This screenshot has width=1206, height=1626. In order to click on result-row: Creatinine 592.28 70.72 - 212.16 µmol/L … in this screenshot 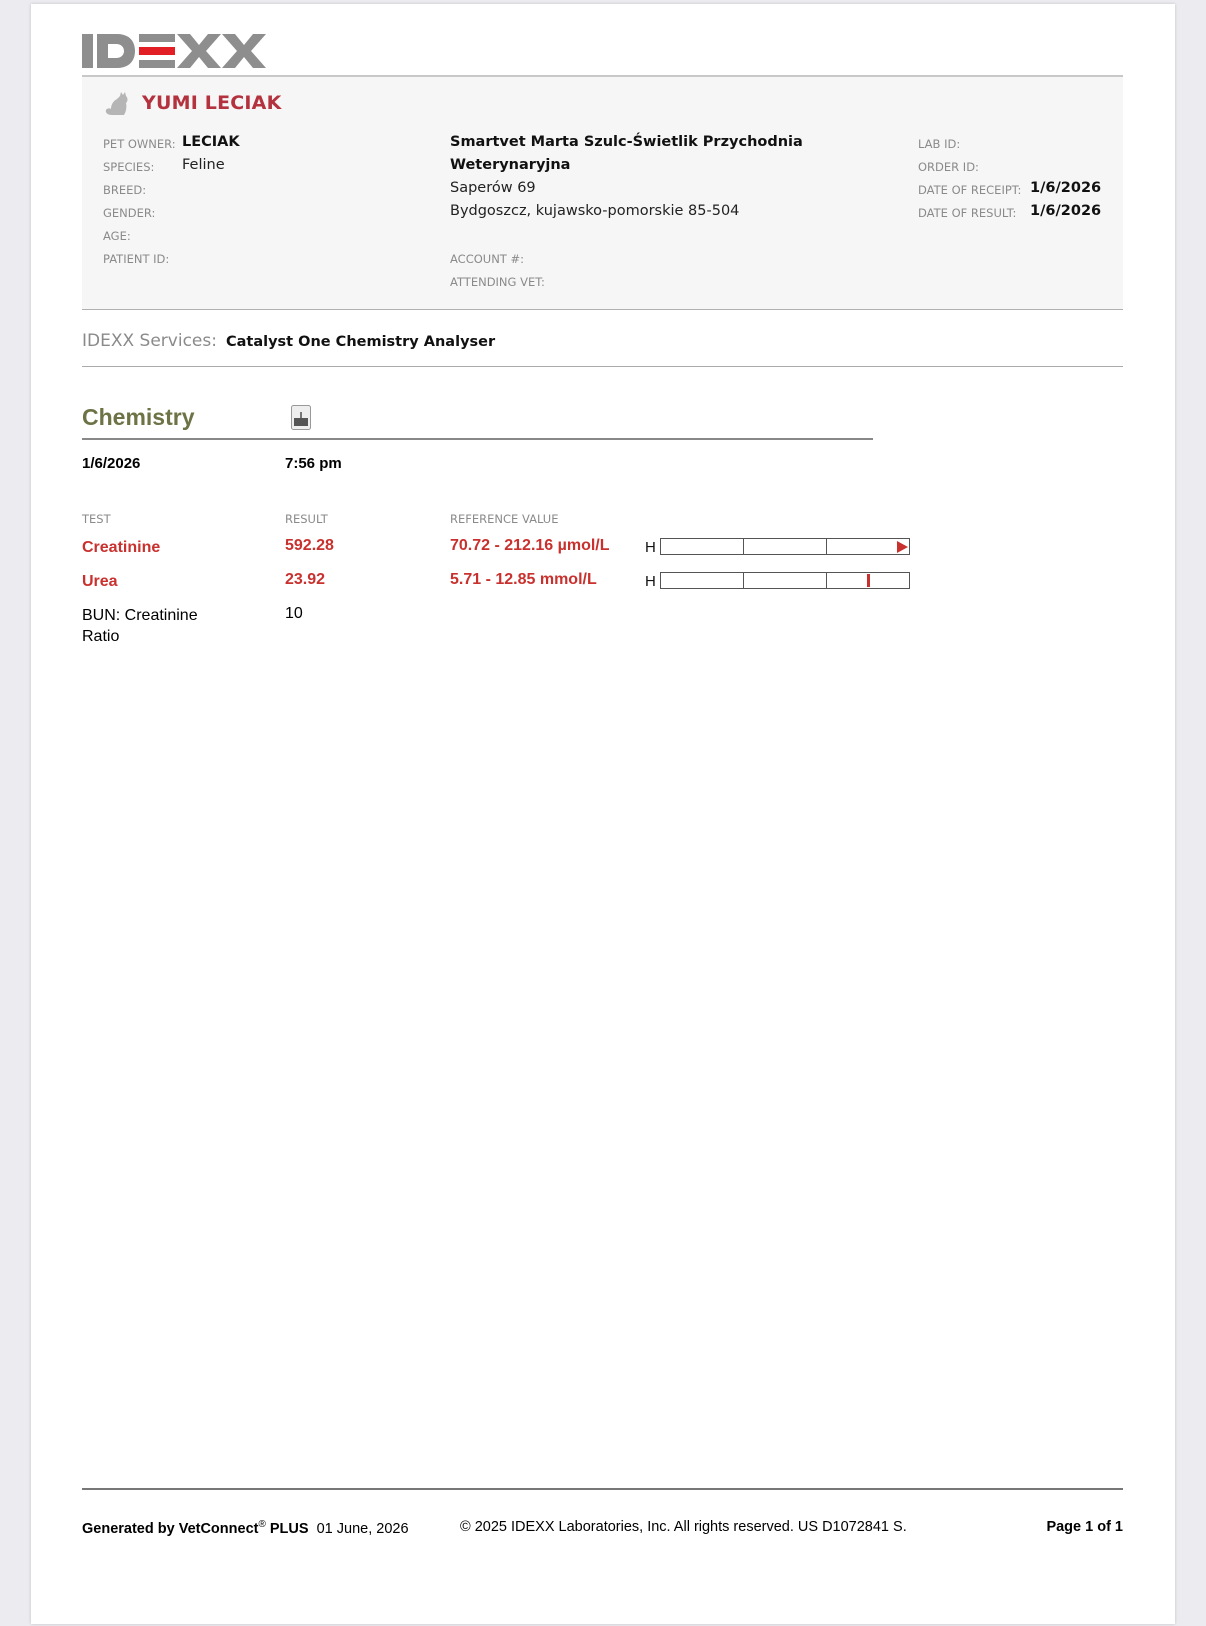, I will do `click(496, 552)`.